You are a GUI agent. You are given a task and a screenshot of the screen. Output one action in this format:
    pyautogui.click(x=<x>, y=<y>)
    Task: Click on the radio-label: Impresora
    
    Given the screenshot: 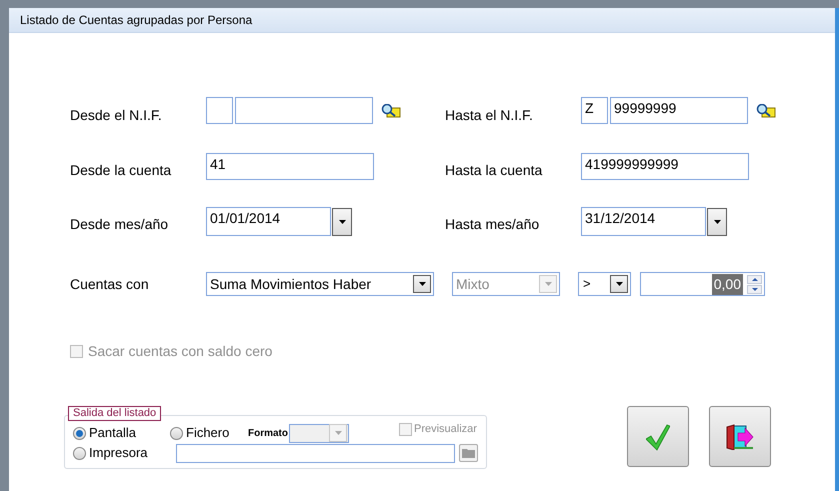 What is the action you would take?
    pyautogui.click(x=118, y=453)
    